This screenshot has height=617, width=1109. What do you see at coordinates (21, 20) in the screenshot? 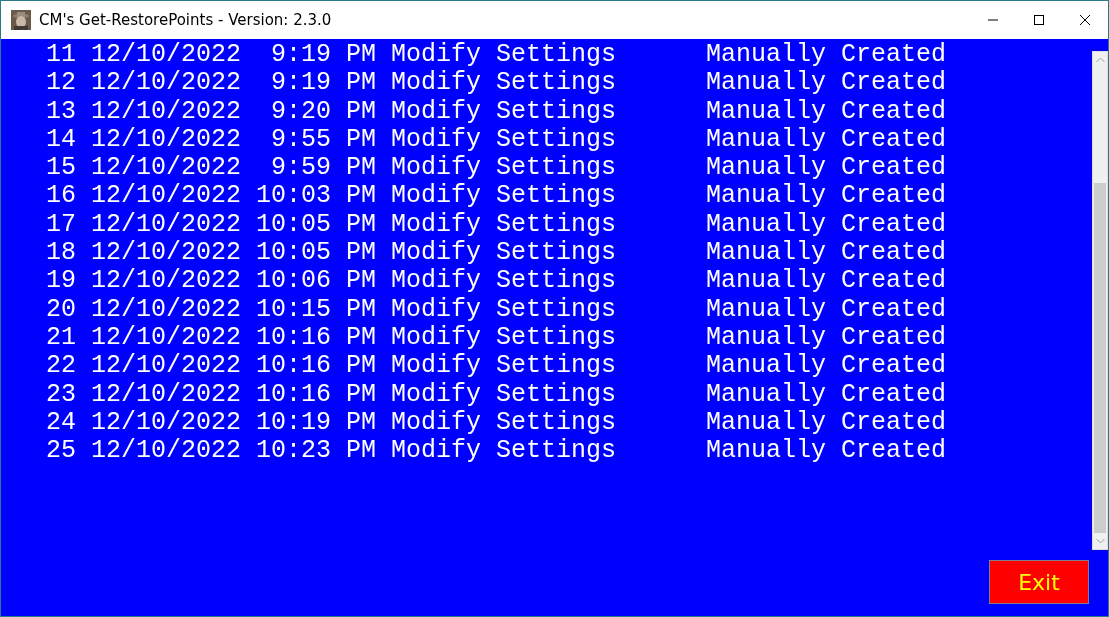
I see `app-icon` at bounding box center [21, 20].